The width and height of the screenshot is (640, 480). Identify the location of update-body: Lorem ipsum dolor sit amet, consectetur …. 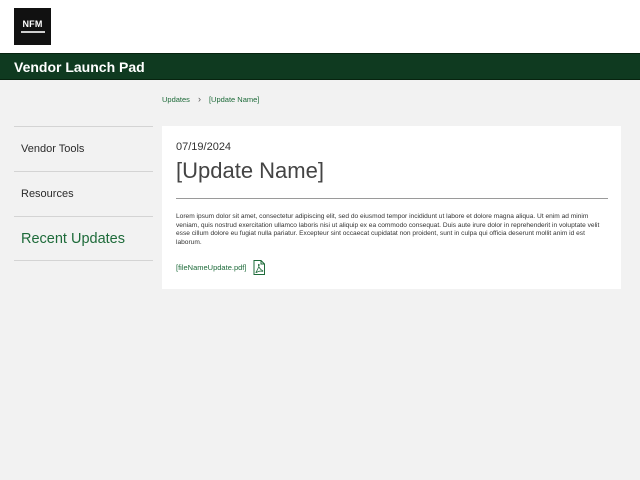
(388, 229).